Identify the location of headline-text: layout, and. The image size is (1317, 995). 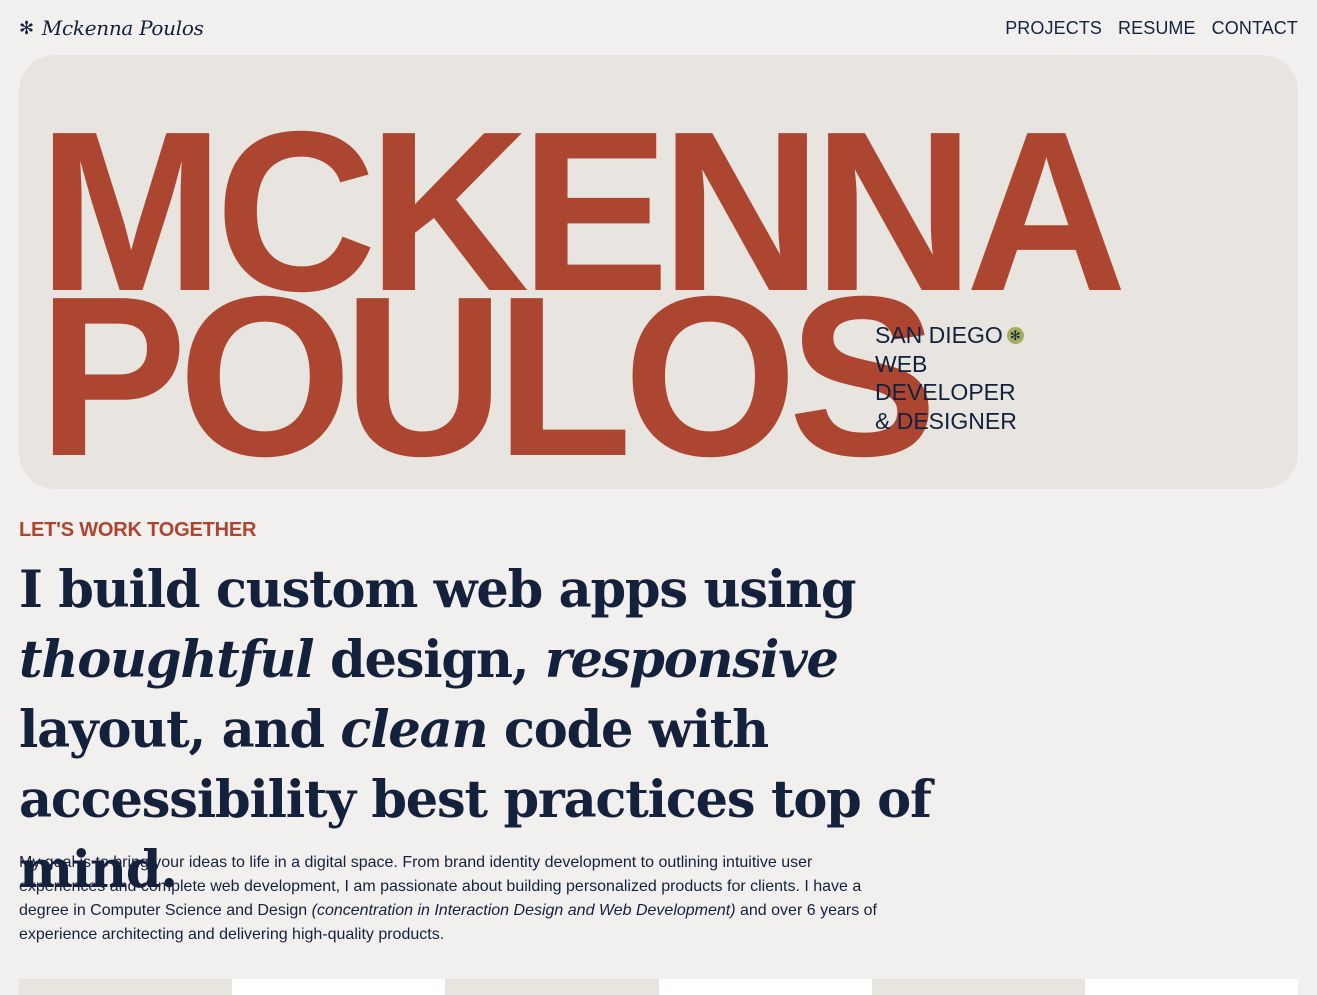
(180, 730).